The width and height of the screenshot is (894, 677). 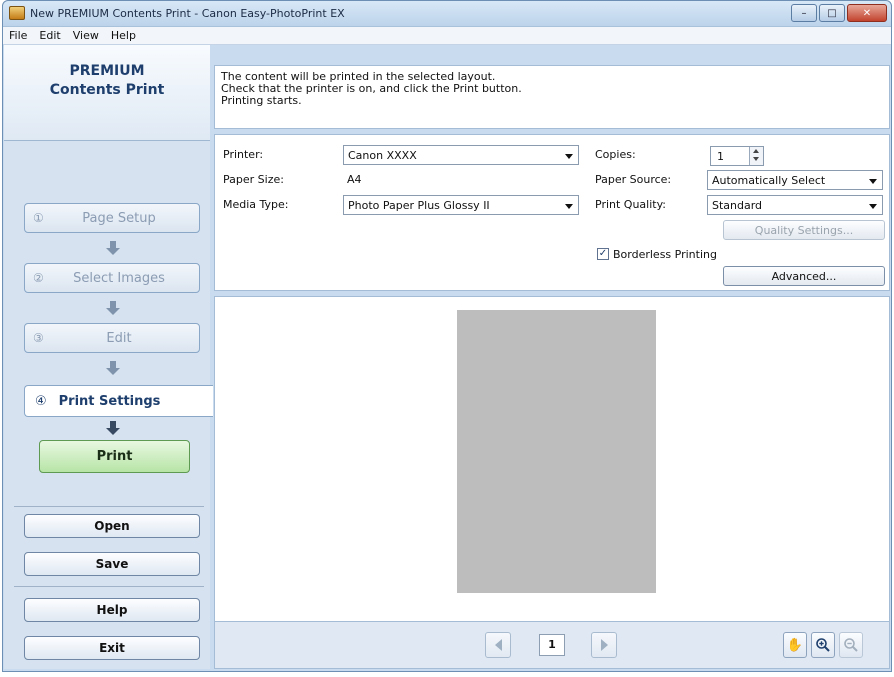 What do you see at coordinates (38, 338) in the screenshot?
I see `step-number: ③` at bounding box center [38, 338].